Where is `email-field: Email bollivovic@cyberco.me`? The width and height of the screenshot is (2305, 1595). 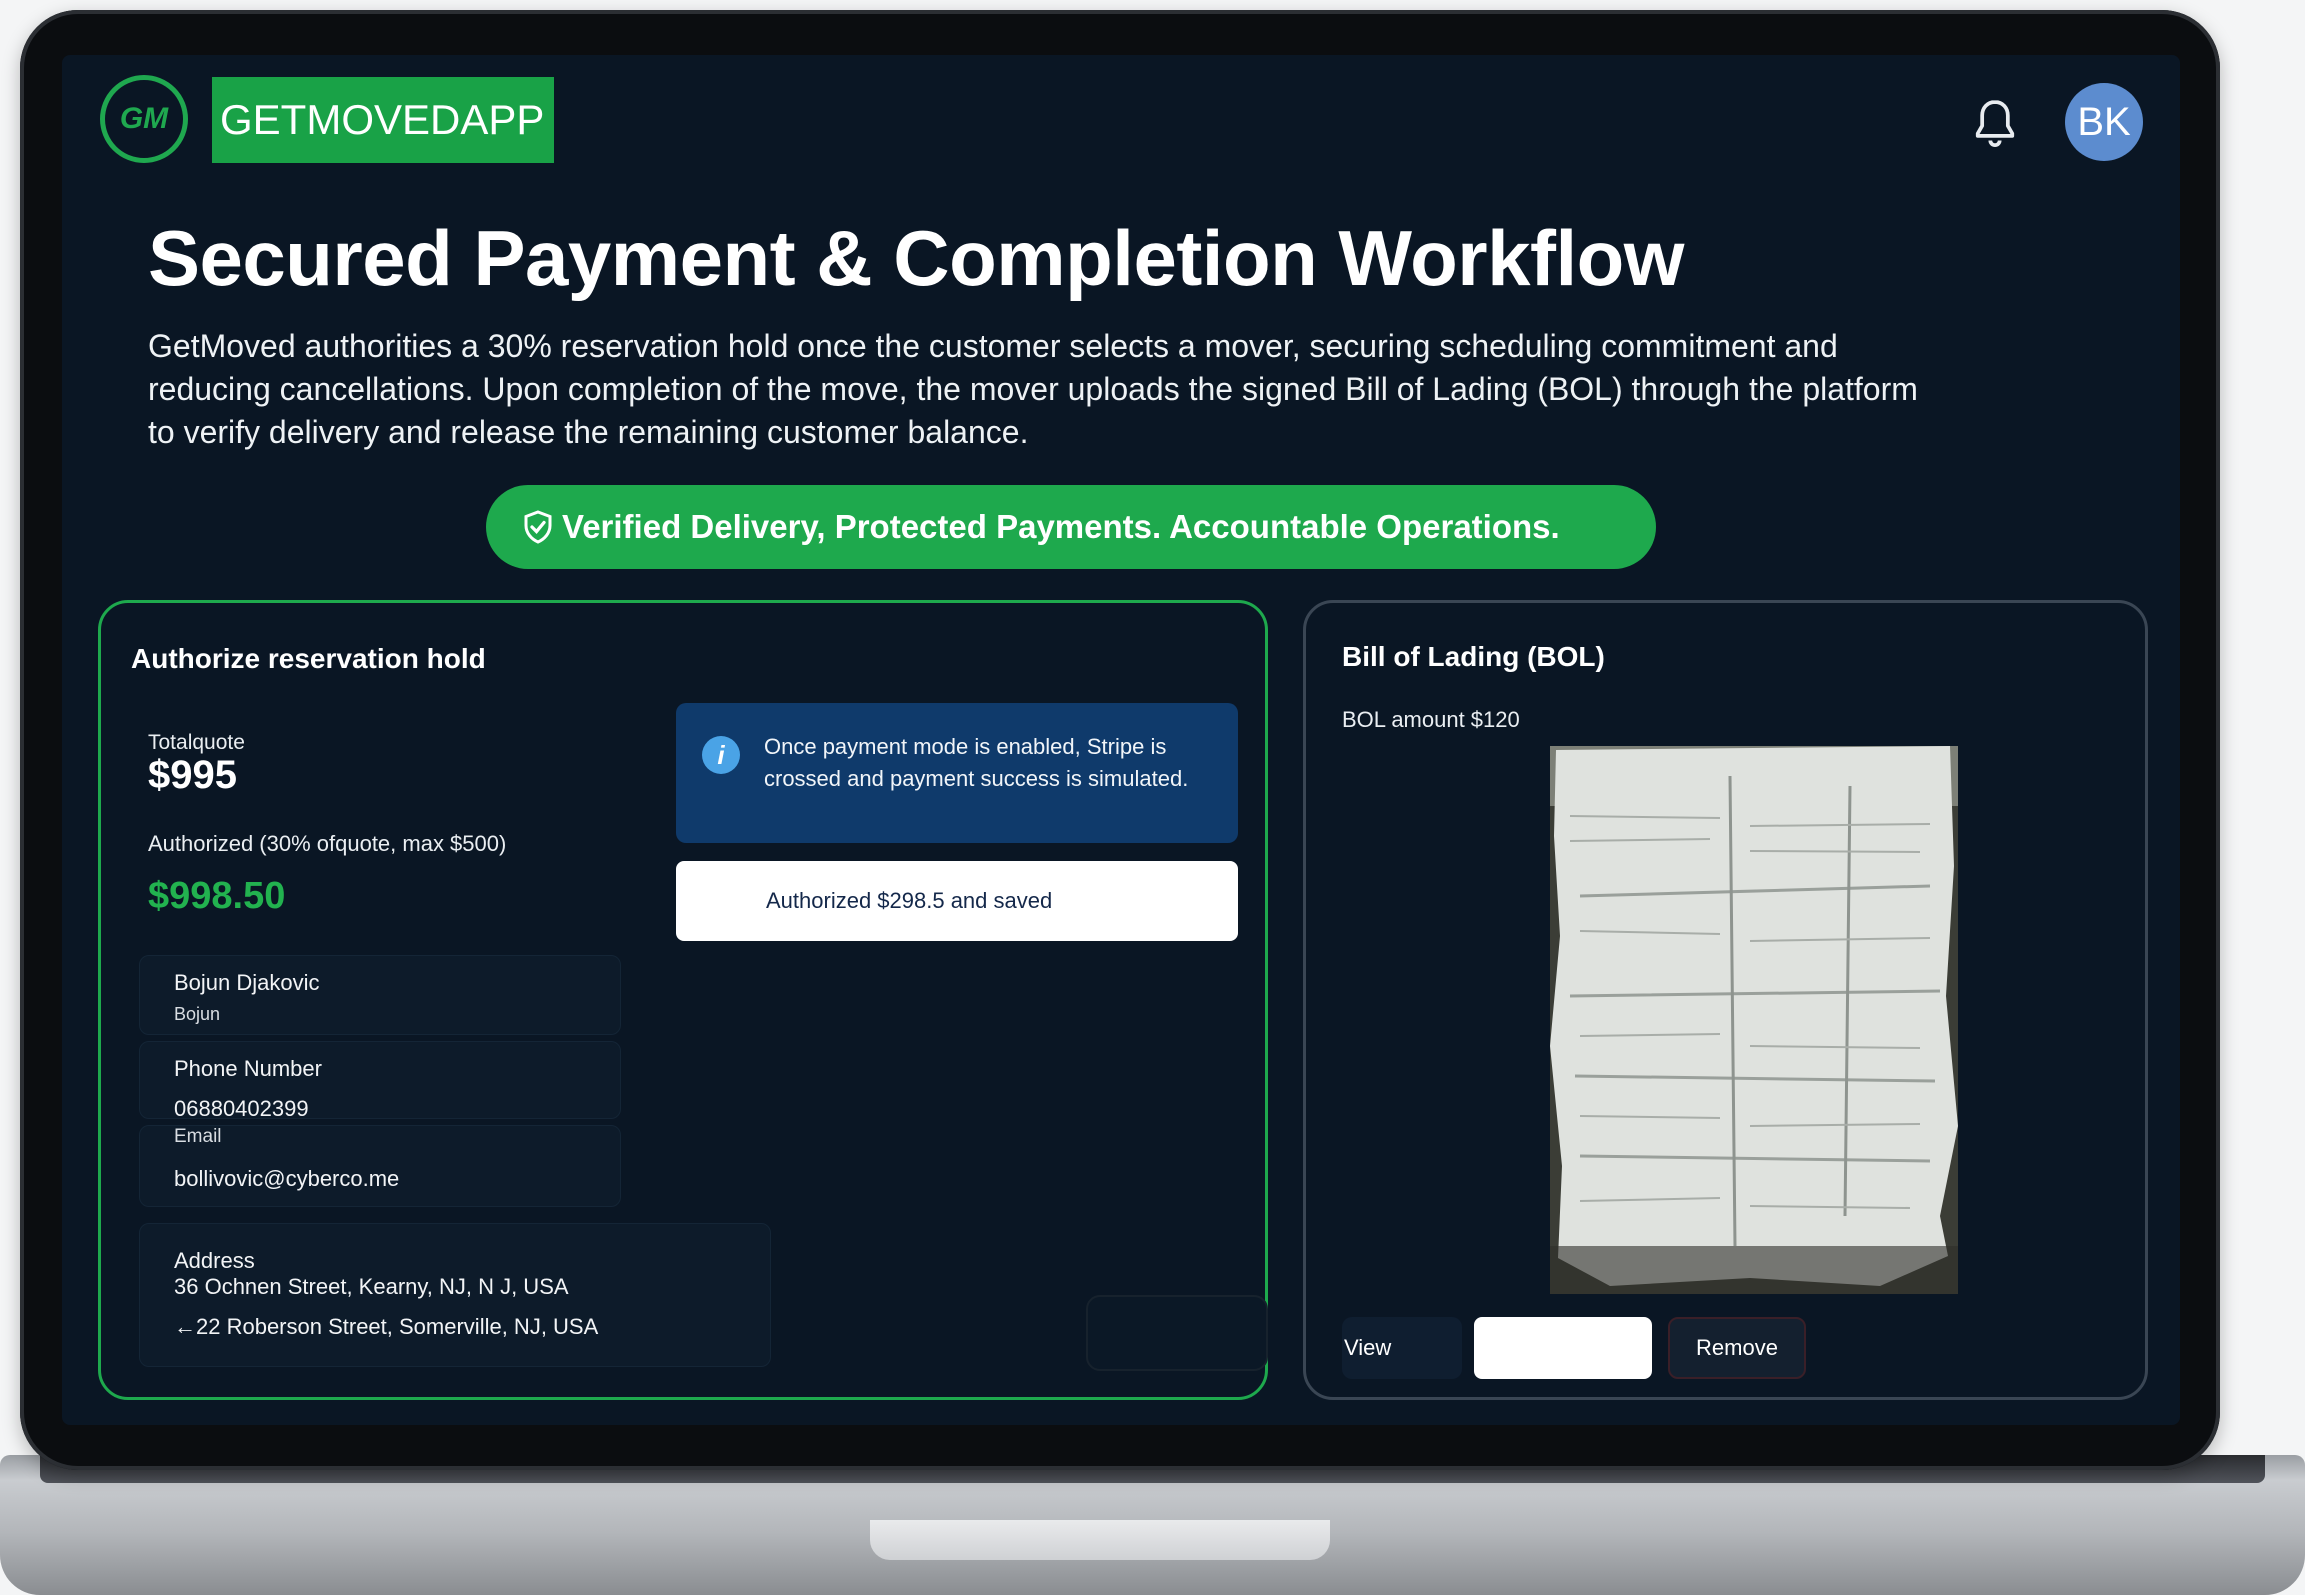
email-field: Email bollivovic@cyberco.me is located at coordinates (380, 1166).